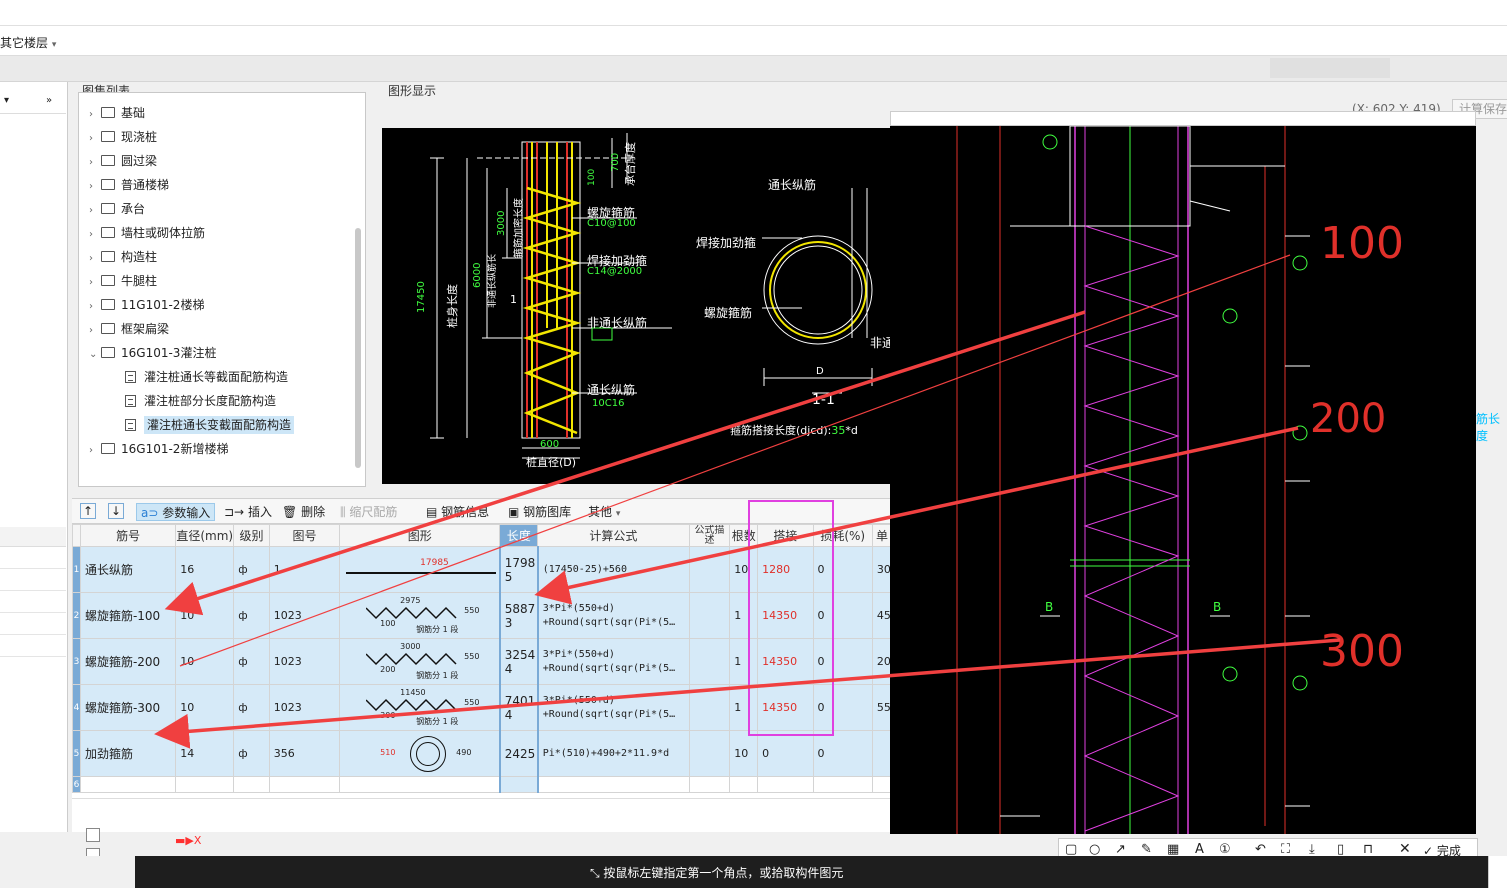 The image size is (1507, 888). I want to click on tree-item: › 构造柱, so click(123, 257).